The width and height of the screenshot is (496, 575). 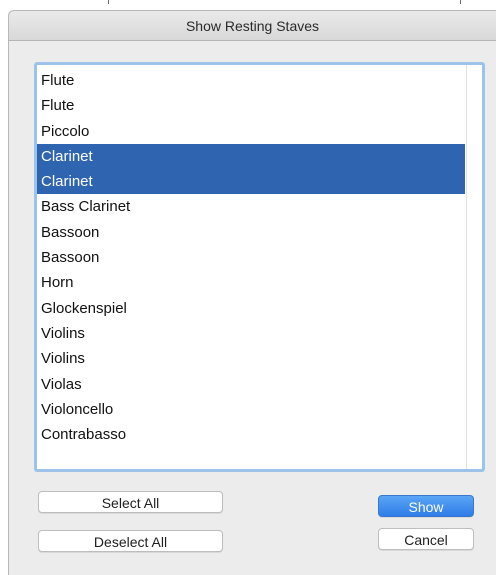 I want to click on dialog-titlebar: Show Resting Staves, so click(x=252, y=26).